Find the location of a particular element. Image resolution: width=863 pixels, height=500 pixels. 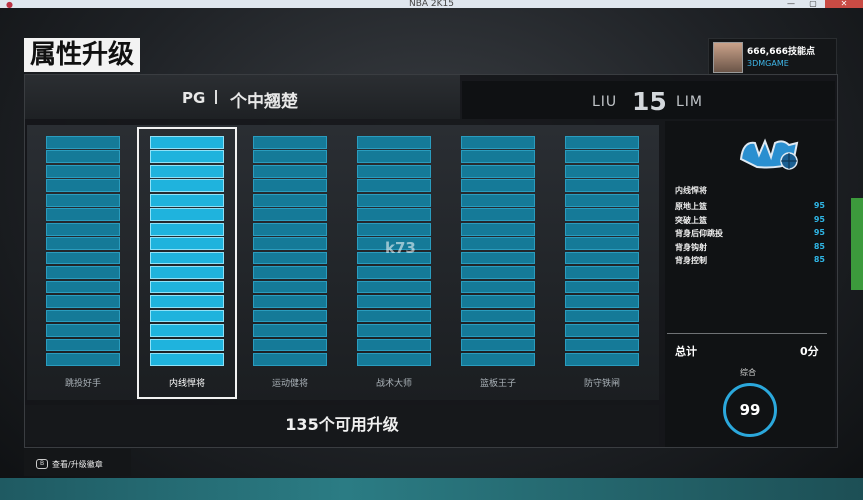

category-name: 内线悍将 is located at coordinates (691, 190).